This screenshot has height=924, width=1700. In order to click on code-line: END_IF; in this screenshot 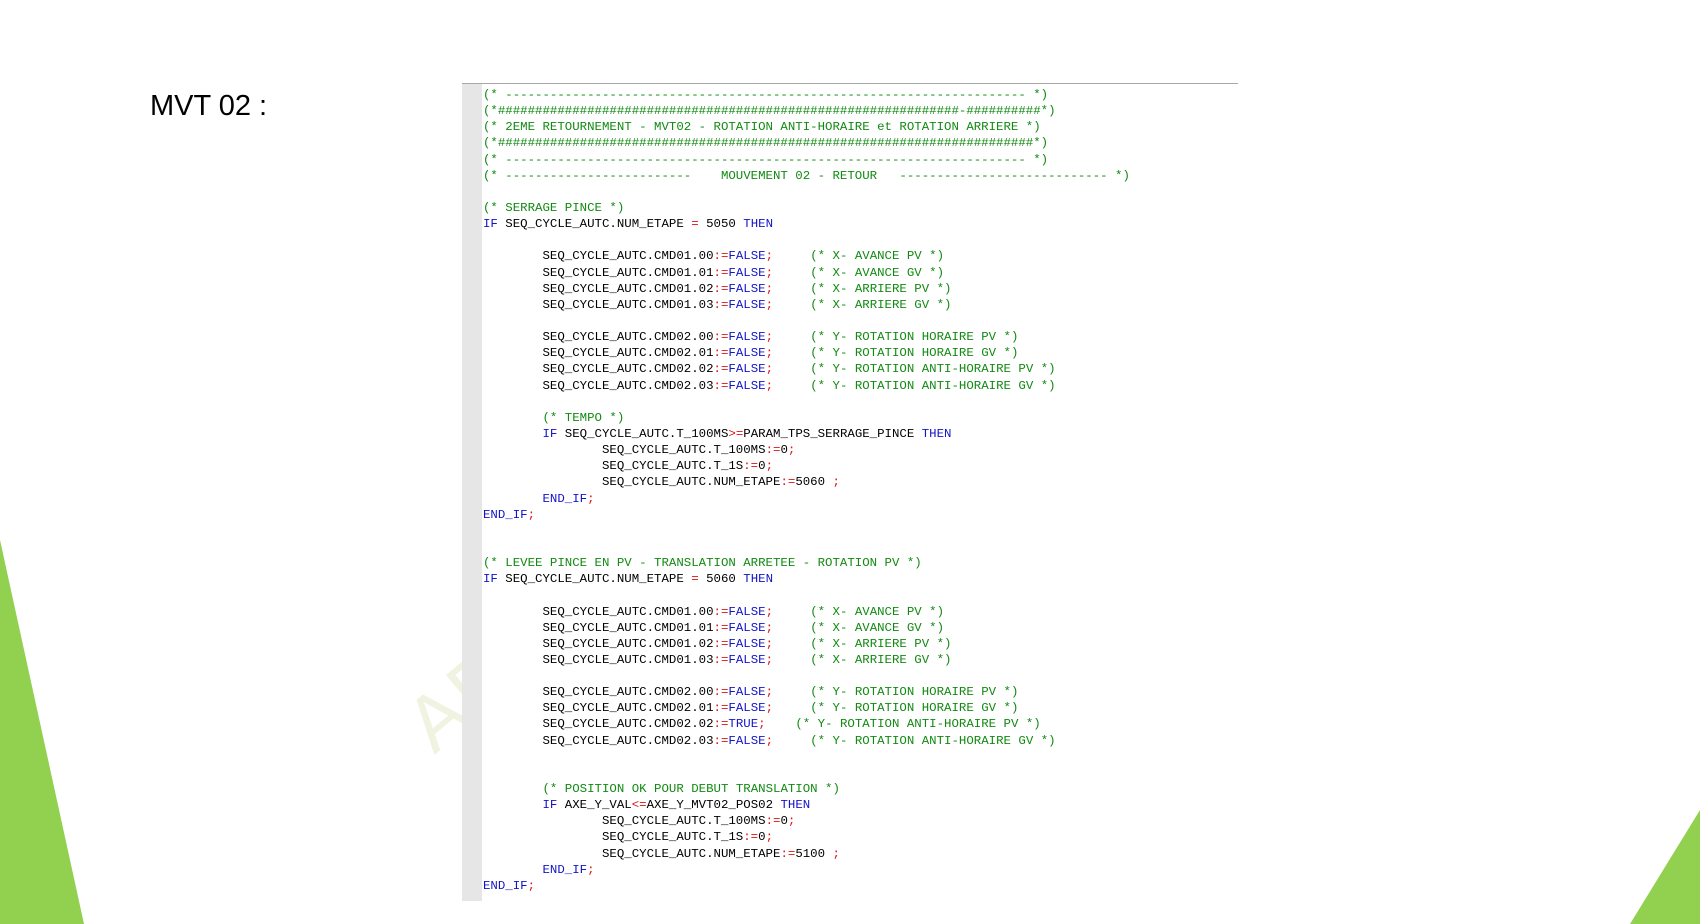, I will do `click(806, 515)`.